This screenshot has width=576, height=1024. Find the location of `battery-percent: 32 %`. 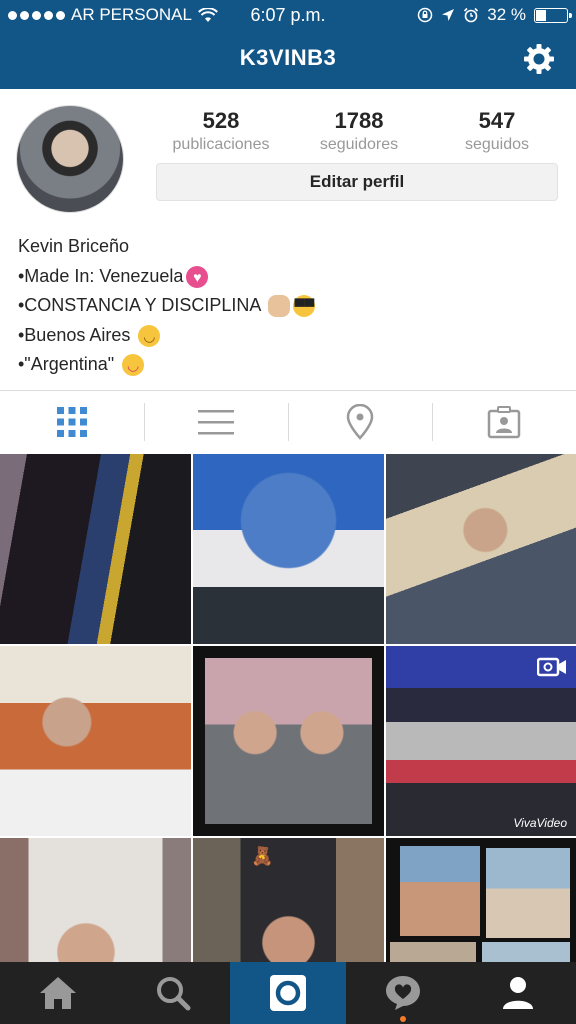

battery-percent: 32 % is located at coordinates (506, 14).